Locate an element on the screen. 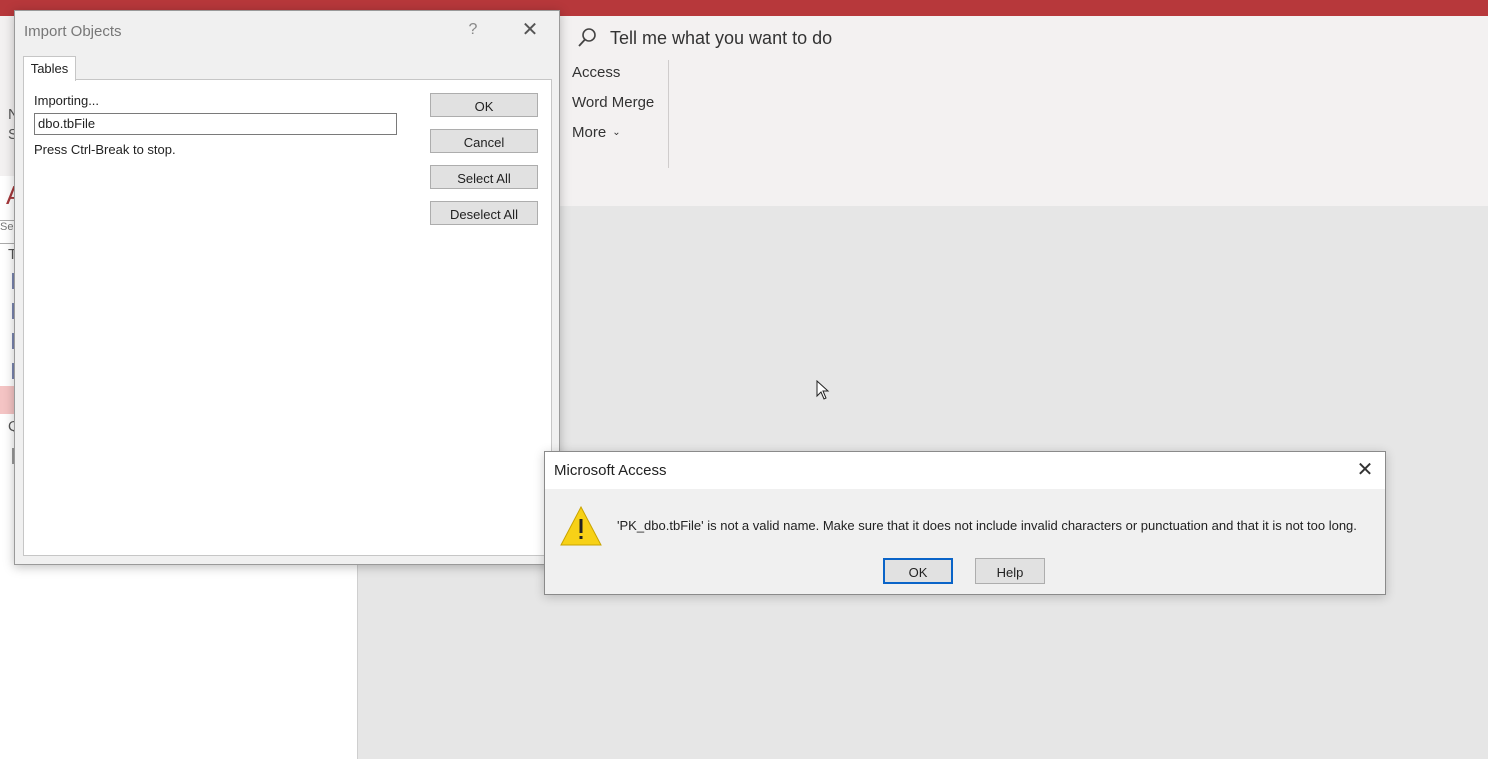  ribbon-separator is located at coordinates (668, 114).